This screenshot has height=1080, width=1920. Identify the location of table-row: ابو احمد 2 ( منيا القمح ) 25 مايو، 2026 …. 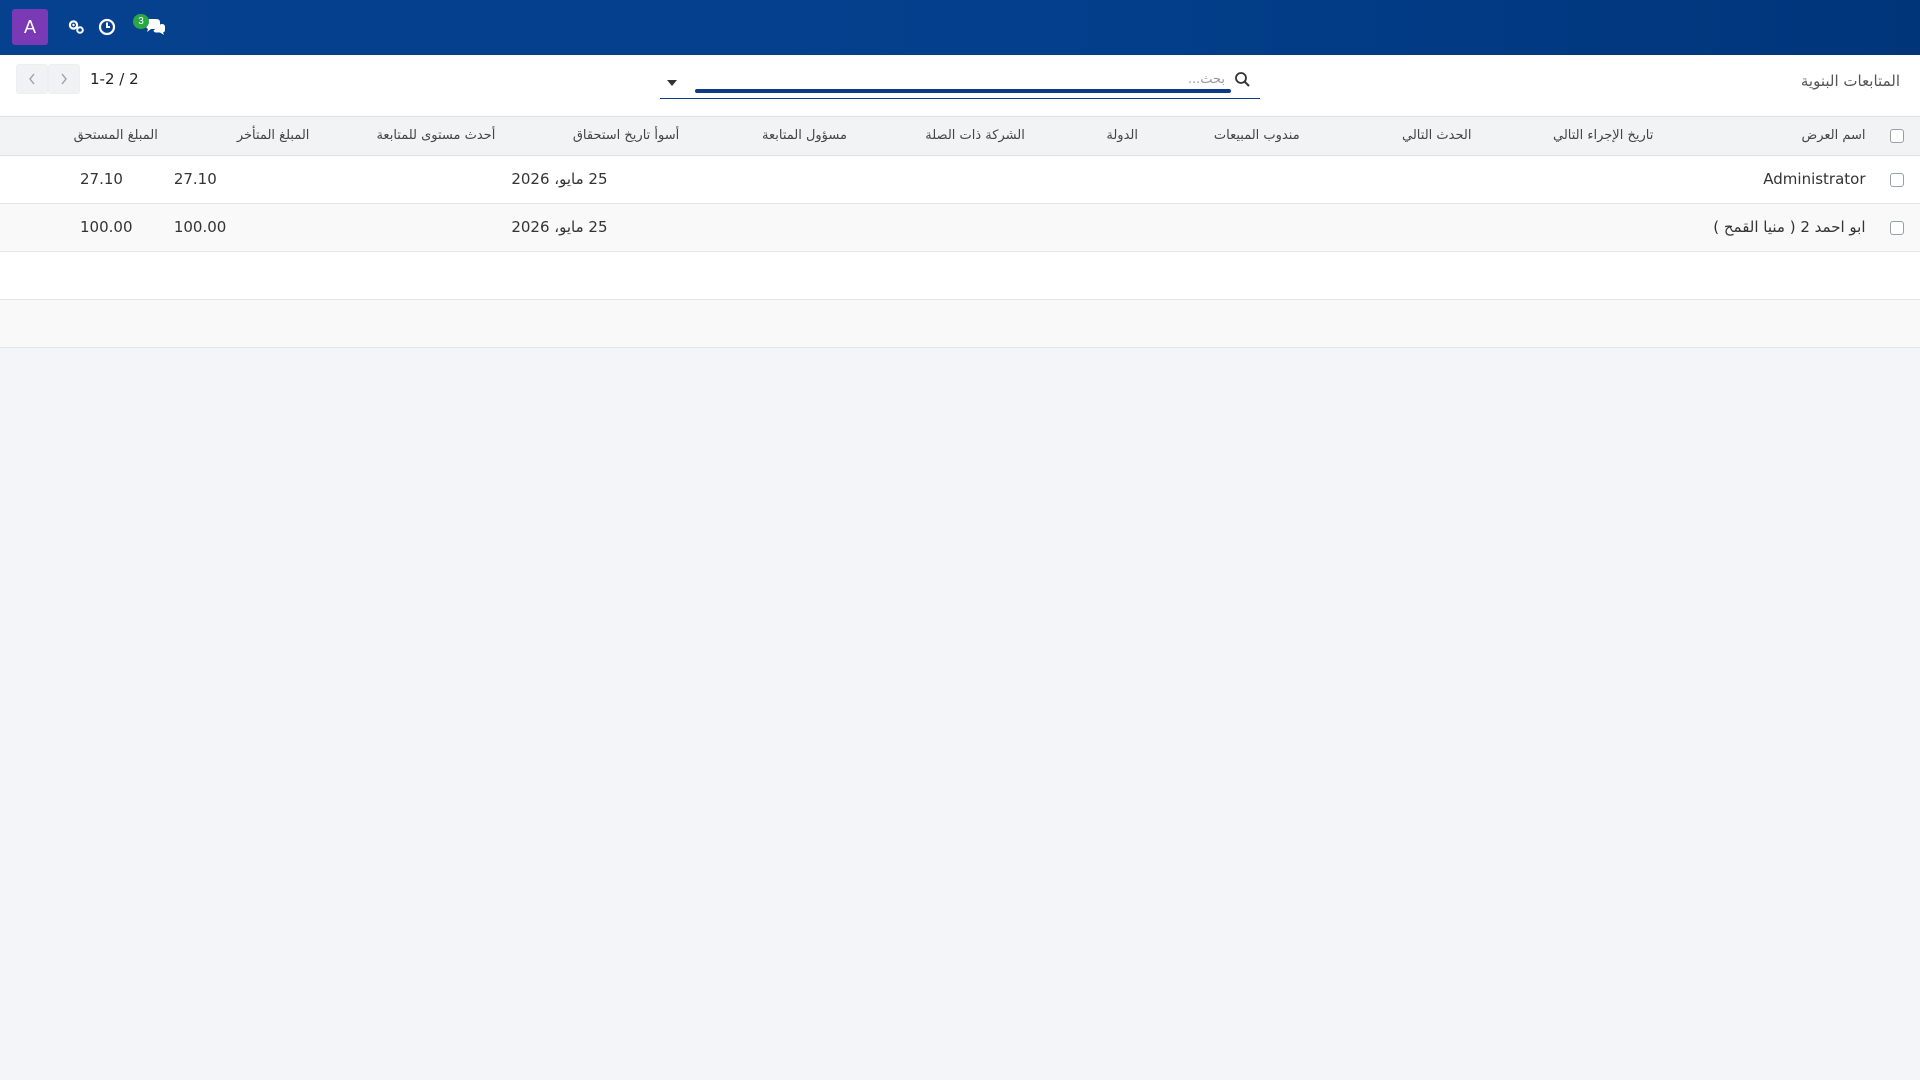
(960, 227).